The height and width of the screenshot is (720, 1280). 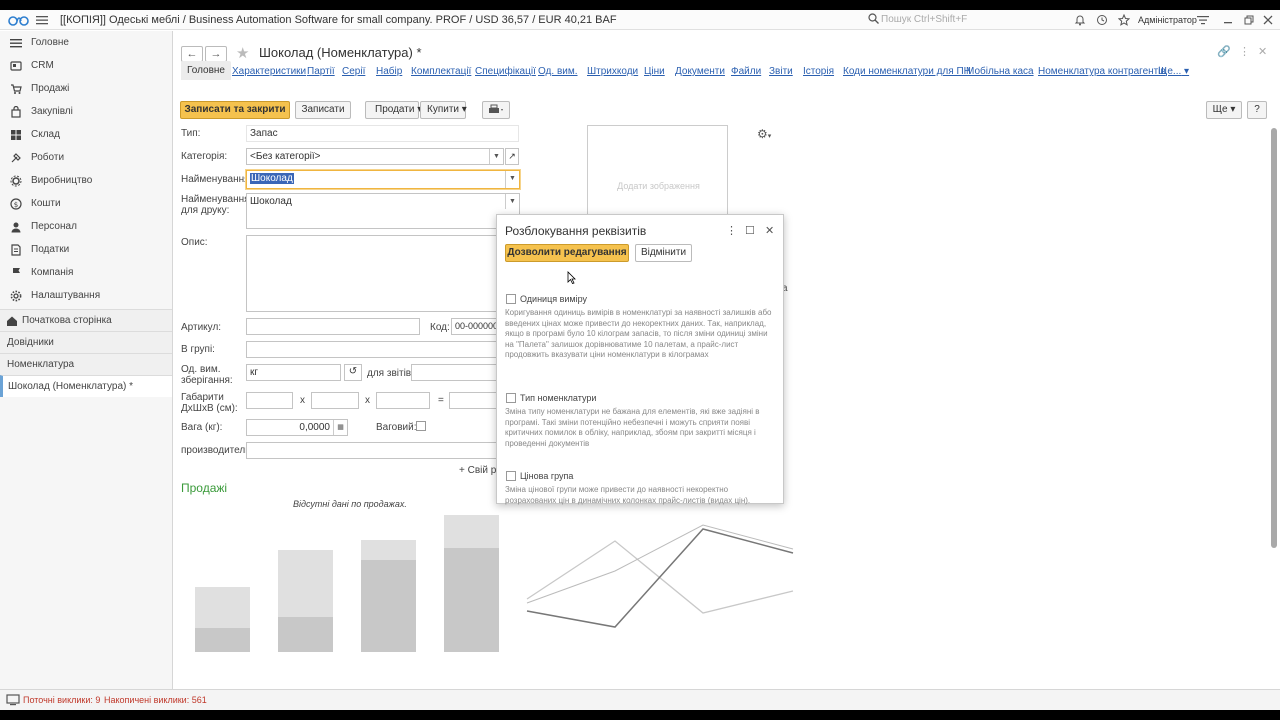 I want to click on name-field: Шоколад ▼, so click(x=383, y=179).